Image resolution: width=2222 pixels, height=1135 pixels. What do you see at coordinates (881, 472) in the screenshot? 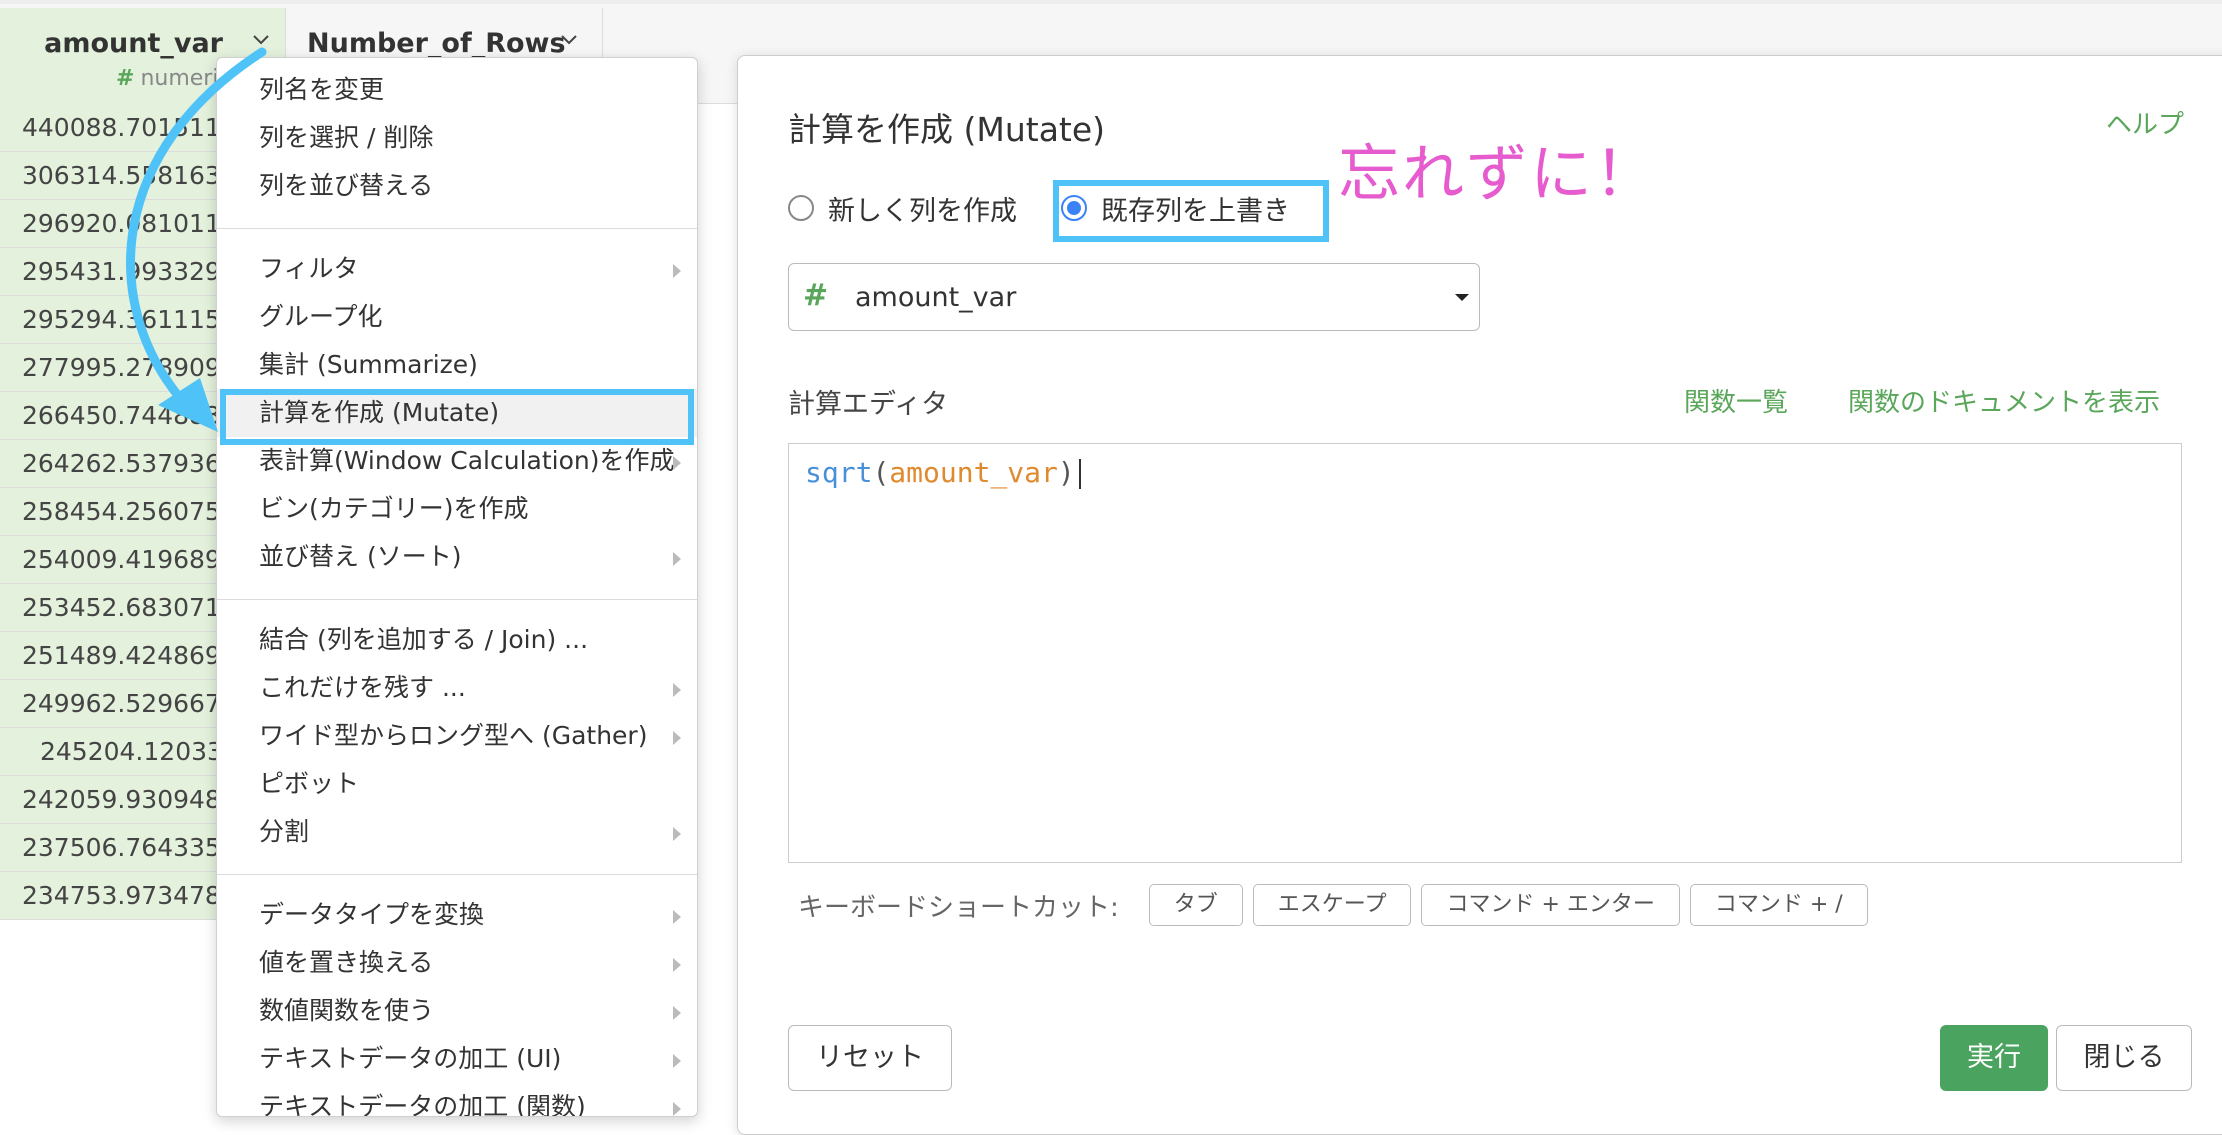
I see `code-paren-open: (` at bounding box center [881, 472].